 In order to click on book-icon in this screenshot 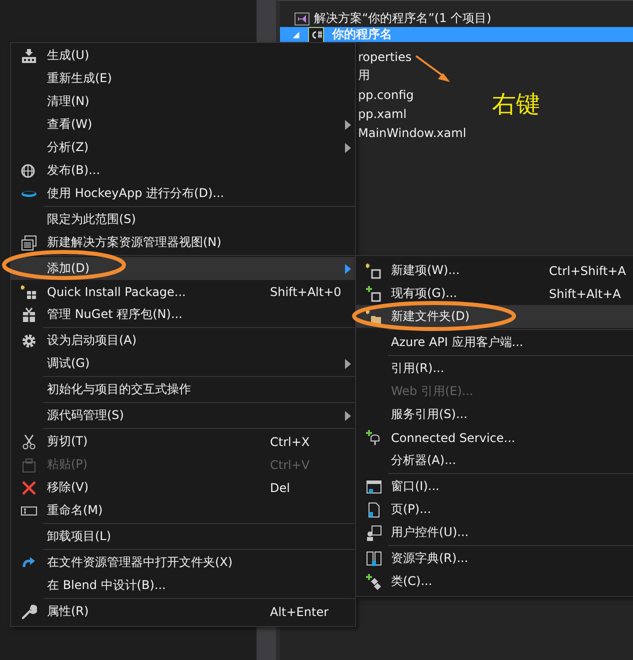, I will do `click(374, 558)`.